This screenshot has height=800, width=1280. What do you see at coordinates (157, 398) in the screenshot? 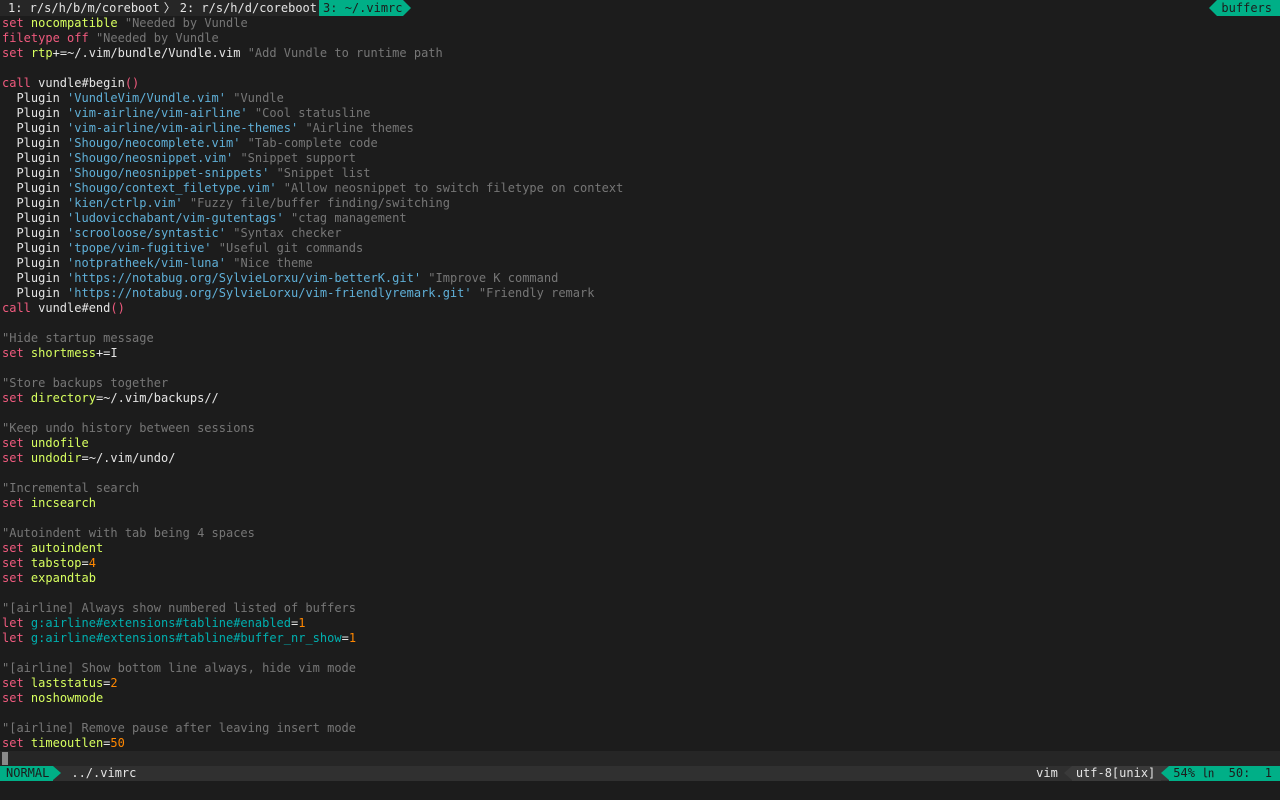
I see `code-token: =~/.vim/backups//` at bounding box center [157, 398].